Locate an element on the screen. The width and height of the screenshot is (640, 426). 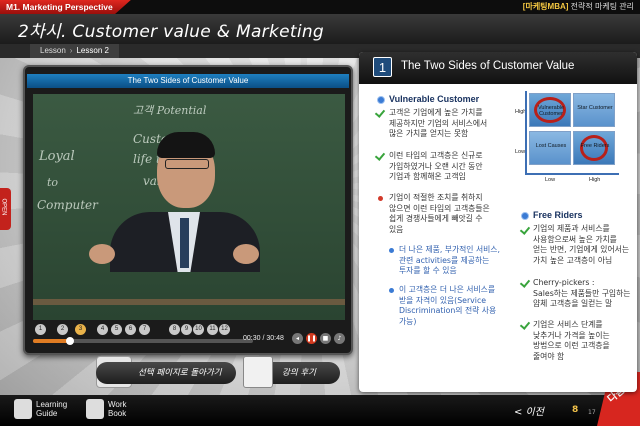
time-readout: 00:30 / 30:48 is located at coordinates (263, 338).